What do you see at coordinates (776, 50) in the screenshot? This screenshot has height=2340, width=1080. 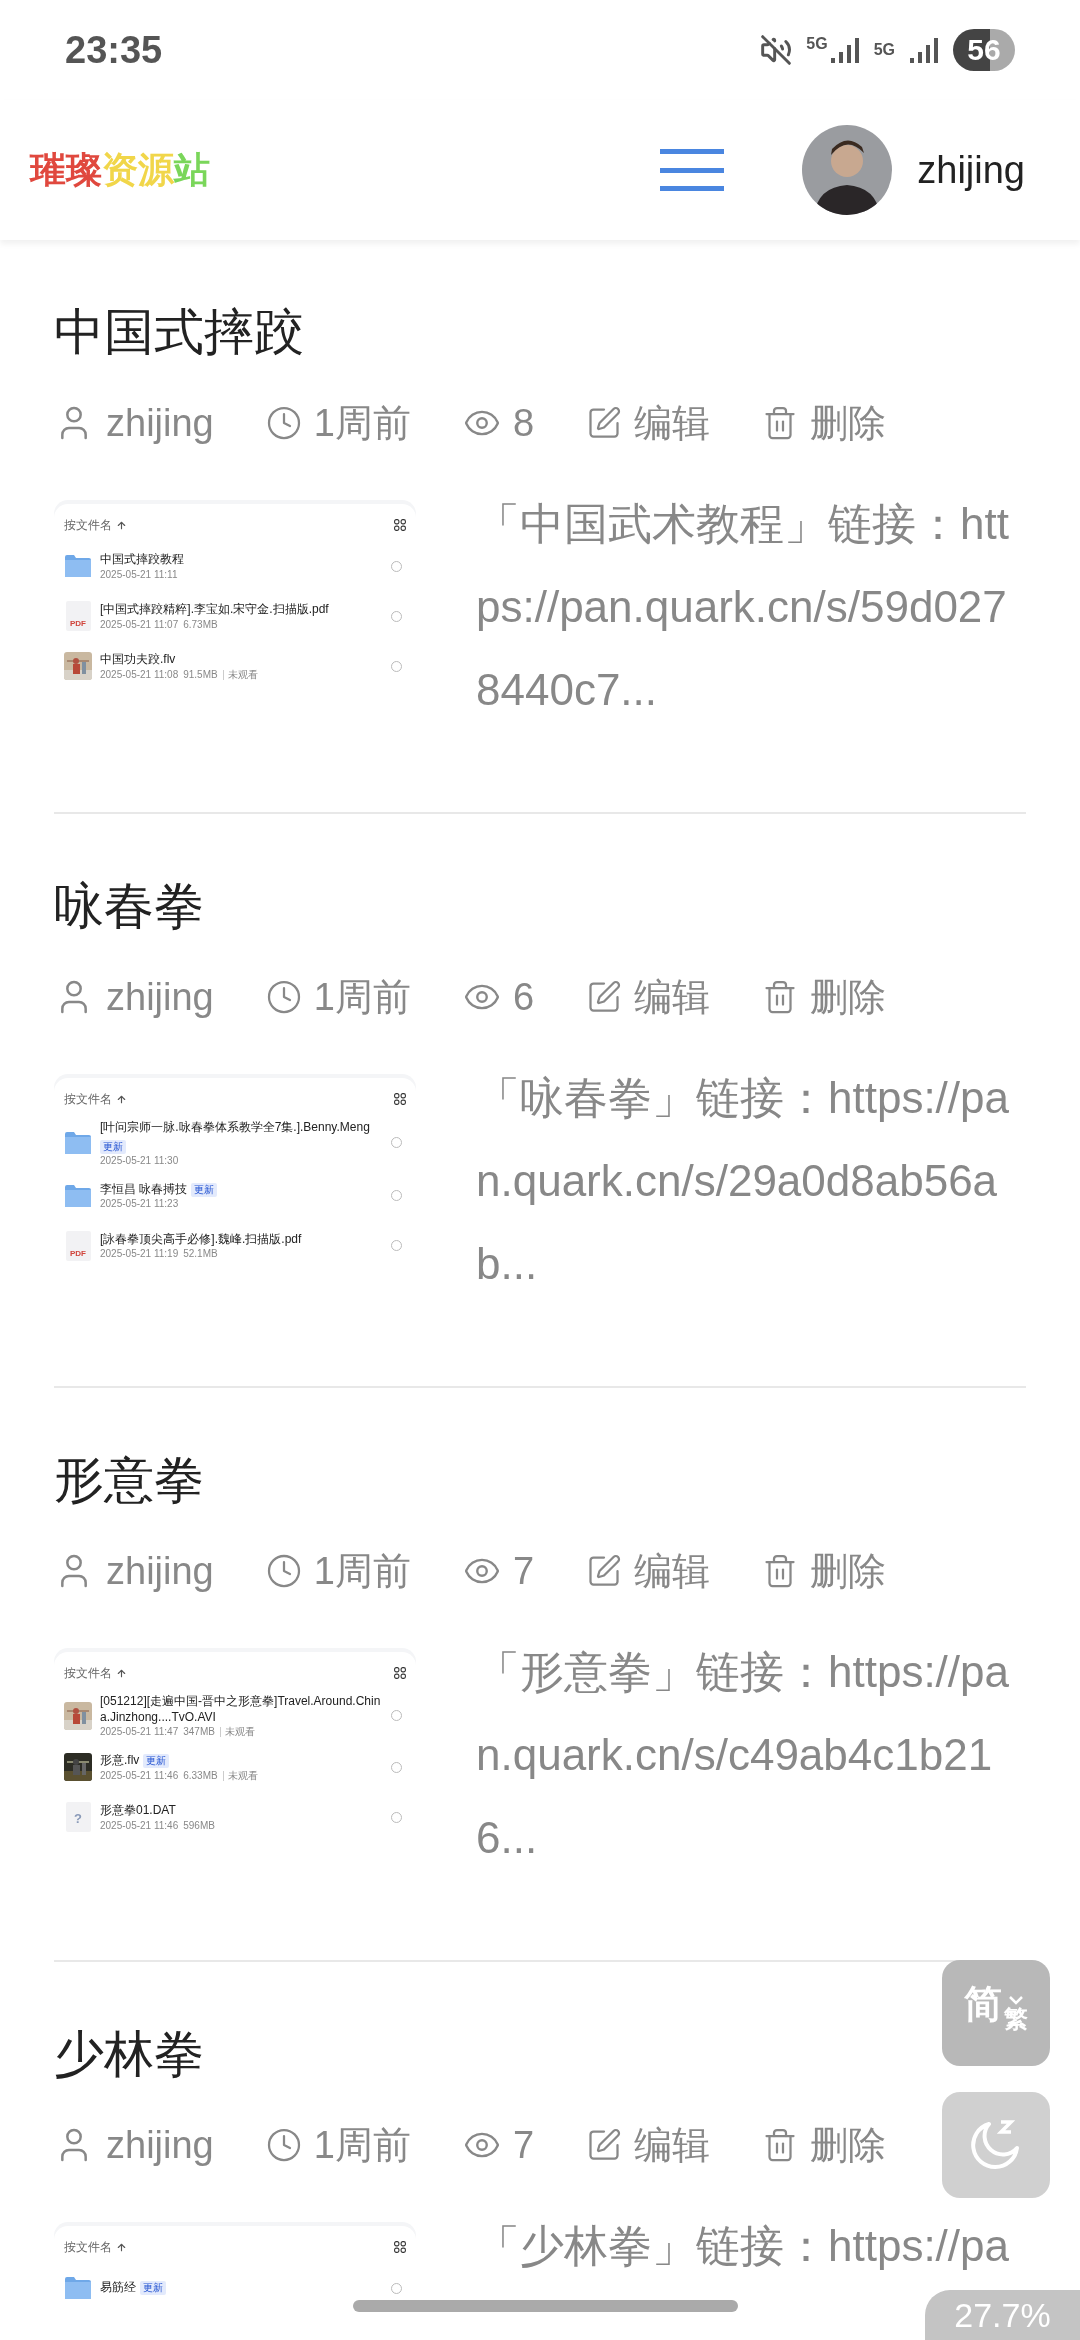 I see `mute-icon` at bounding box center [776, 50].